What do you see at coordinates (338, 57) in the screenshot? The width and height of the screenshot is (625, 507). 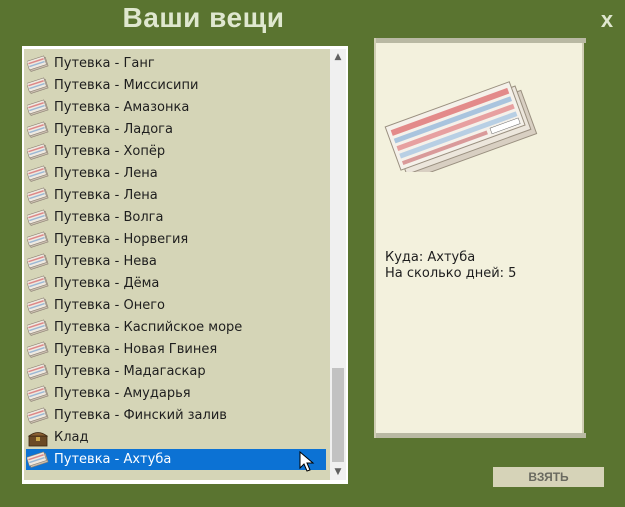 I see `scroll-up-icon: ▲` at bounding box center [338, 57].